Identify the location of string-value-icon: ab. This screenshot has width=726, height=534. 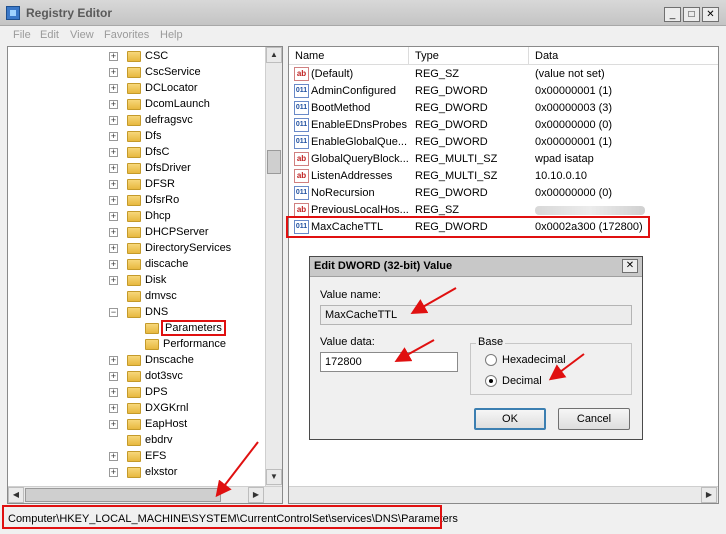
(301, 74).